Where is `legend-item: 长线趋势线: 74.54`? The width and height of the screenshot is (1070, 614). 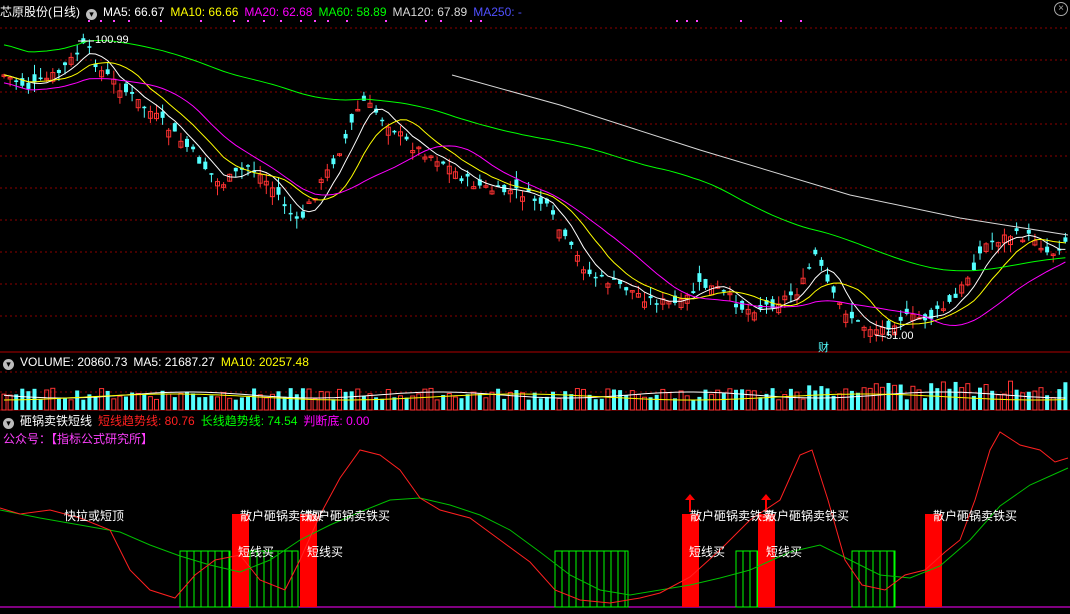 legend-item: 长线趋势线: 74.54 is located at coordinates (249, 421).